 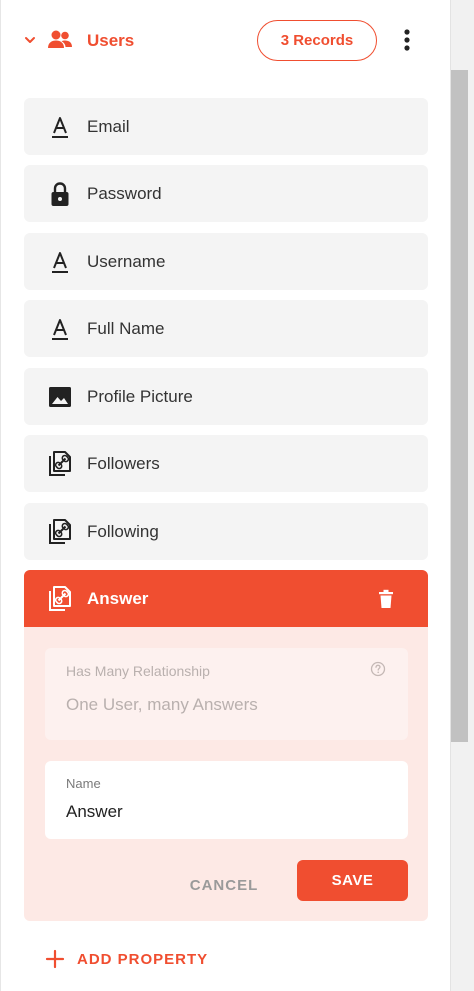 I want to click on property-label: Password, so click(x=124, y=193).